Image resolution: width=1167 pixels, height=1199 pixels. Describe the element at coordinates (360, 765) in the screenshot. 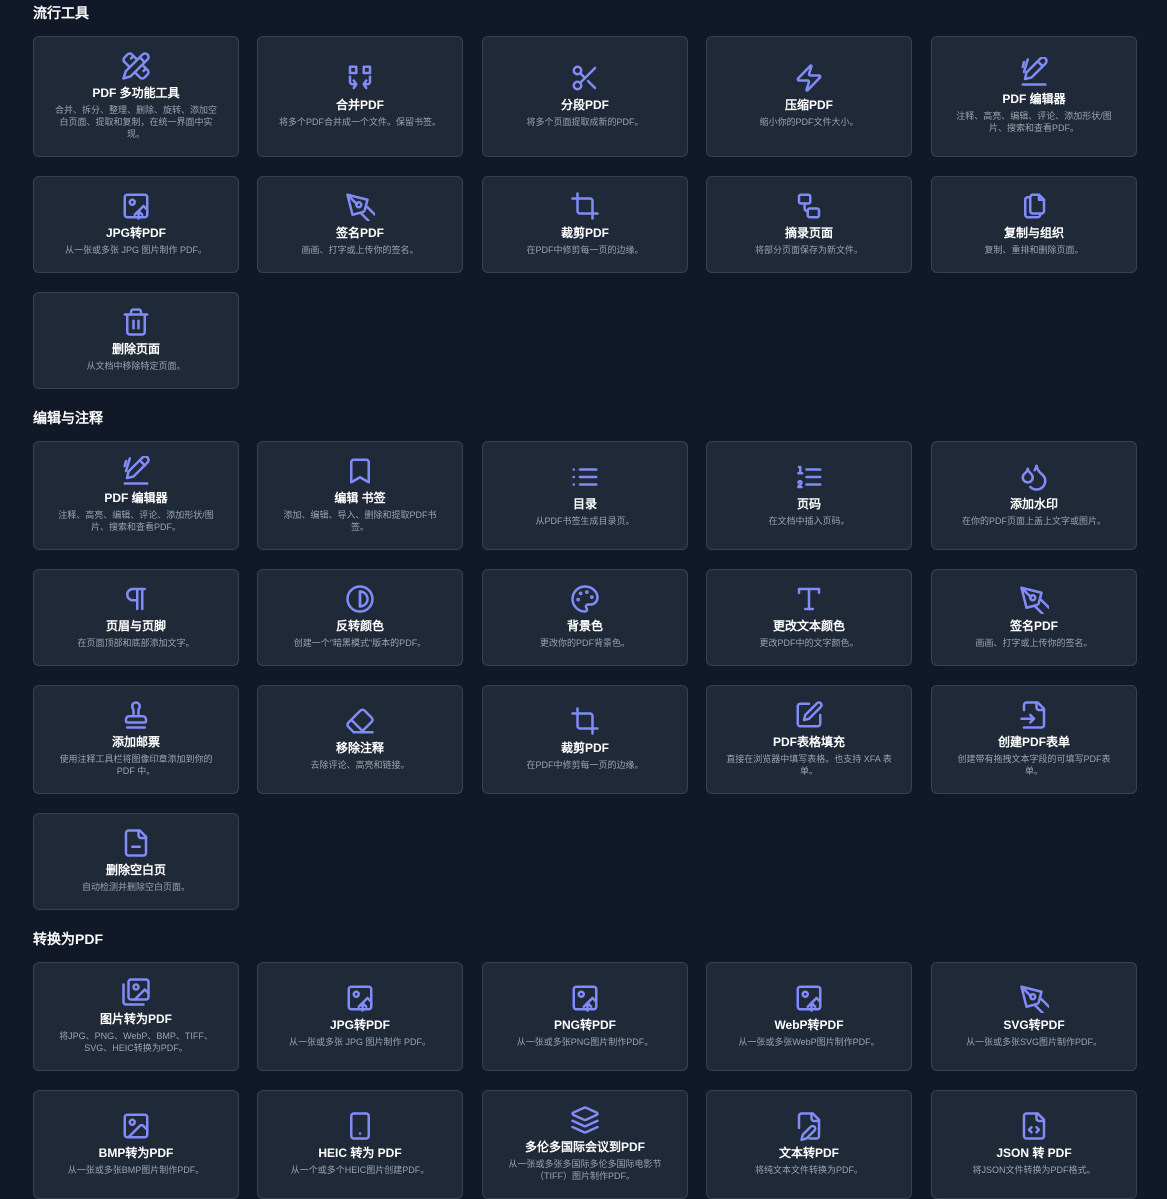

I see `tool-card-description: 去除评论、高亮和链接。` at that location.